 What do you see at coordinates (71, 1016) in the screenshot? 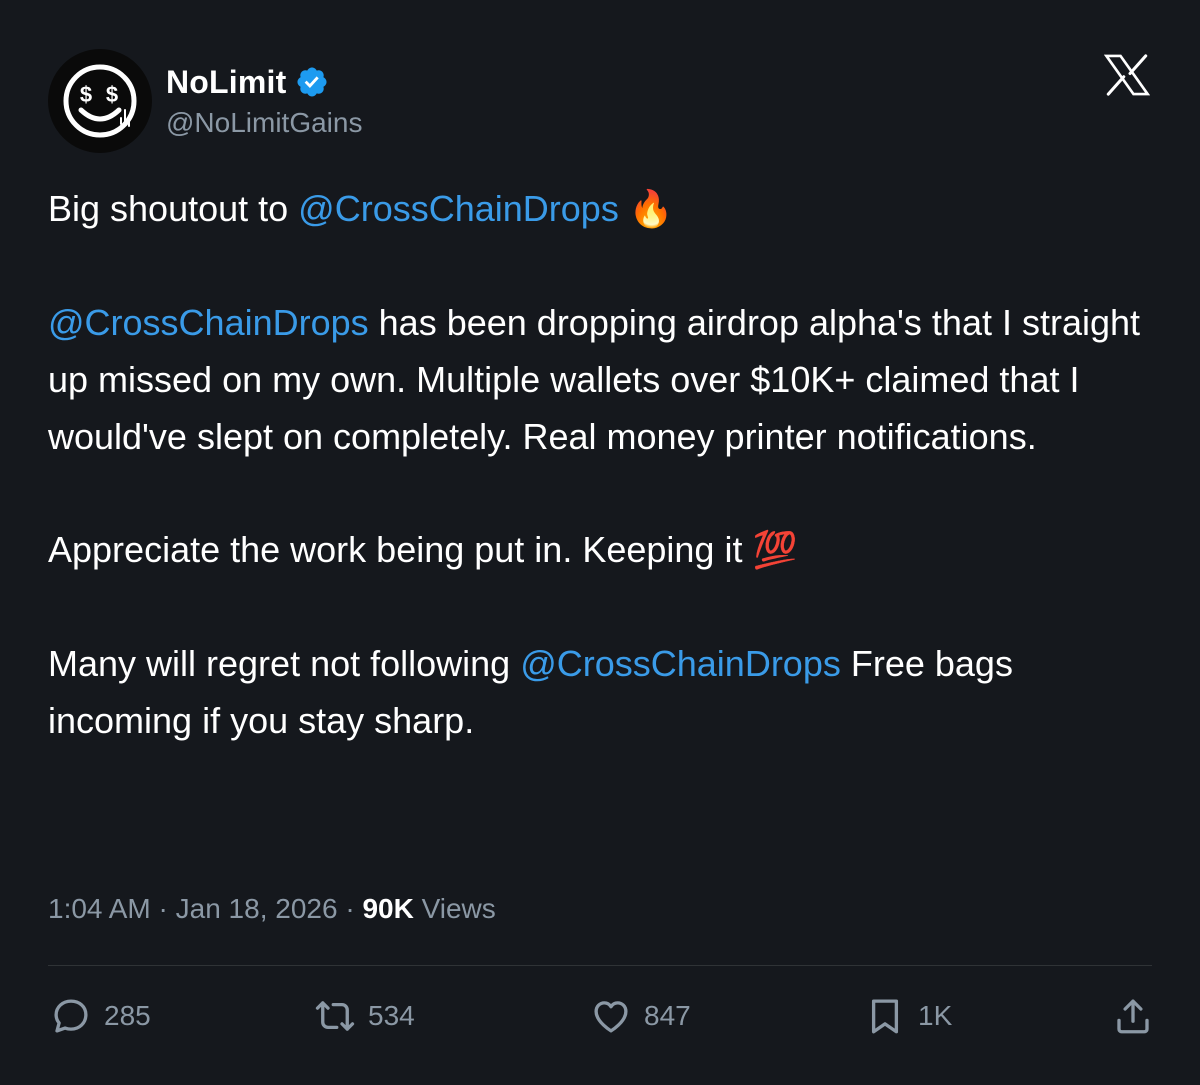
I see `reply-icon` at bounding box center [71, 1016].